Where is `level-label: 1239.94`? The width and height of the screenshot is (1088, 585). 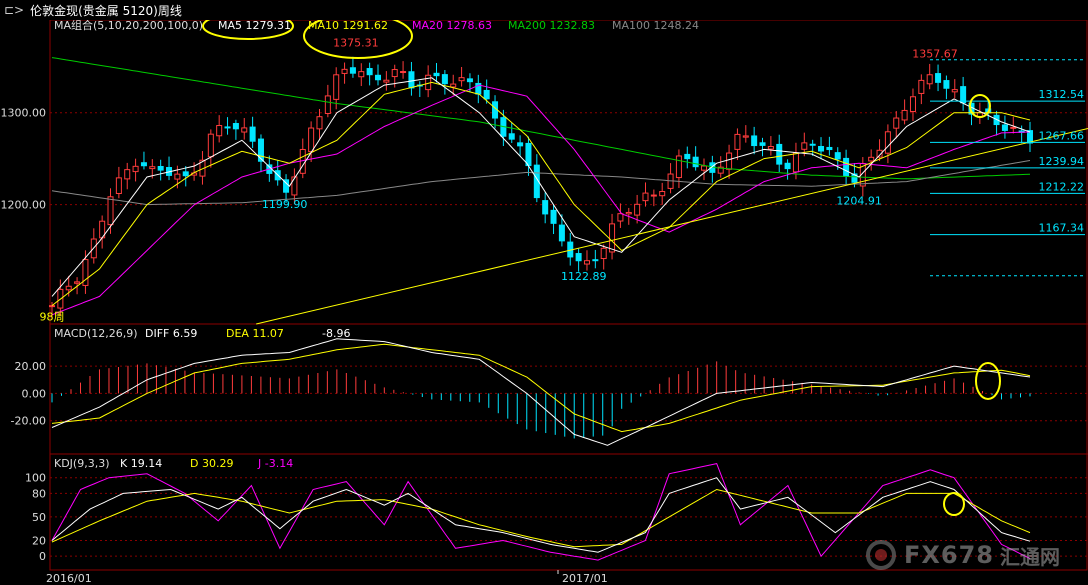 level-label: 1239.94 is located at coordinates (1062, 161).